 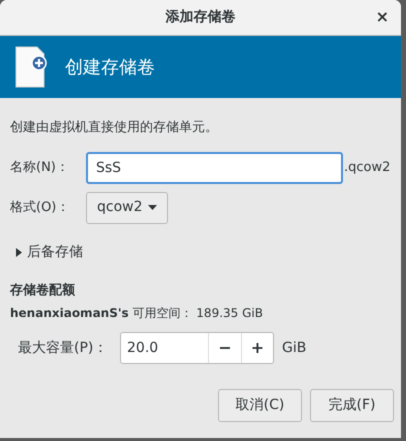 What do you see at coordinates (214, 168) in the screenshot?
I see `name-field: SsS` at bounding box center [214, 168].